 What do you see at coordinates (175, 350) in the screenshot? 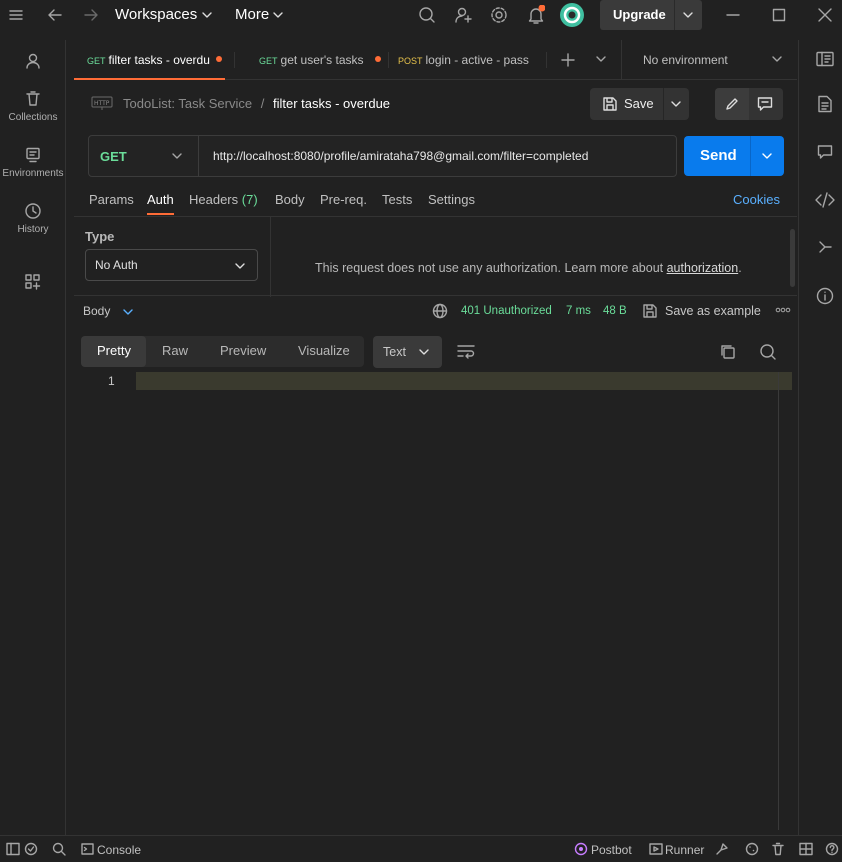
I see `tab-raw: Raw` at bounding box center [175, 350].